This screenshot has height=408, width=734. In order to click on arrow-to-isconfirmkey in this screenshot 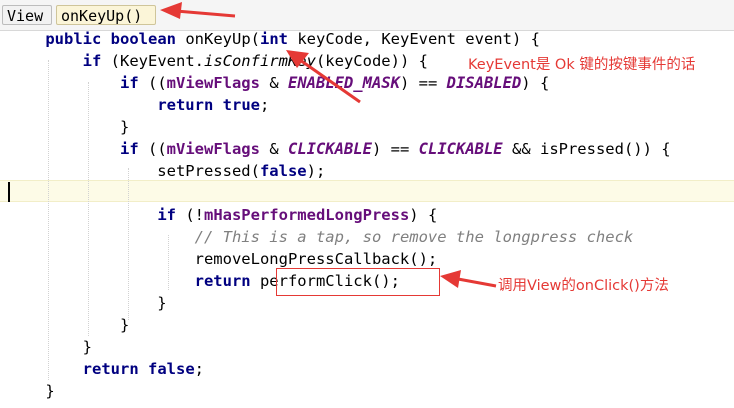, I will do `click(323, 77)`.